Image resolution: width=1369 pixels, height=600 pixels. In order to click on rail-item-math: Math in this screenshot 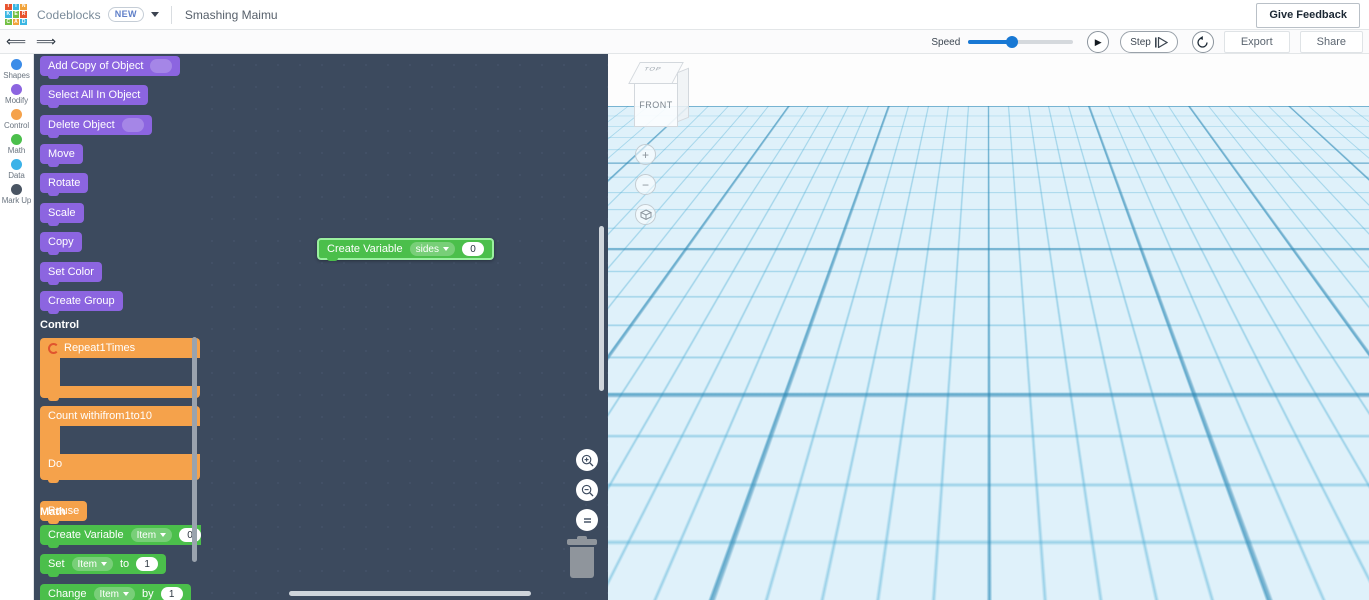, I will do `click(16, 144)`.